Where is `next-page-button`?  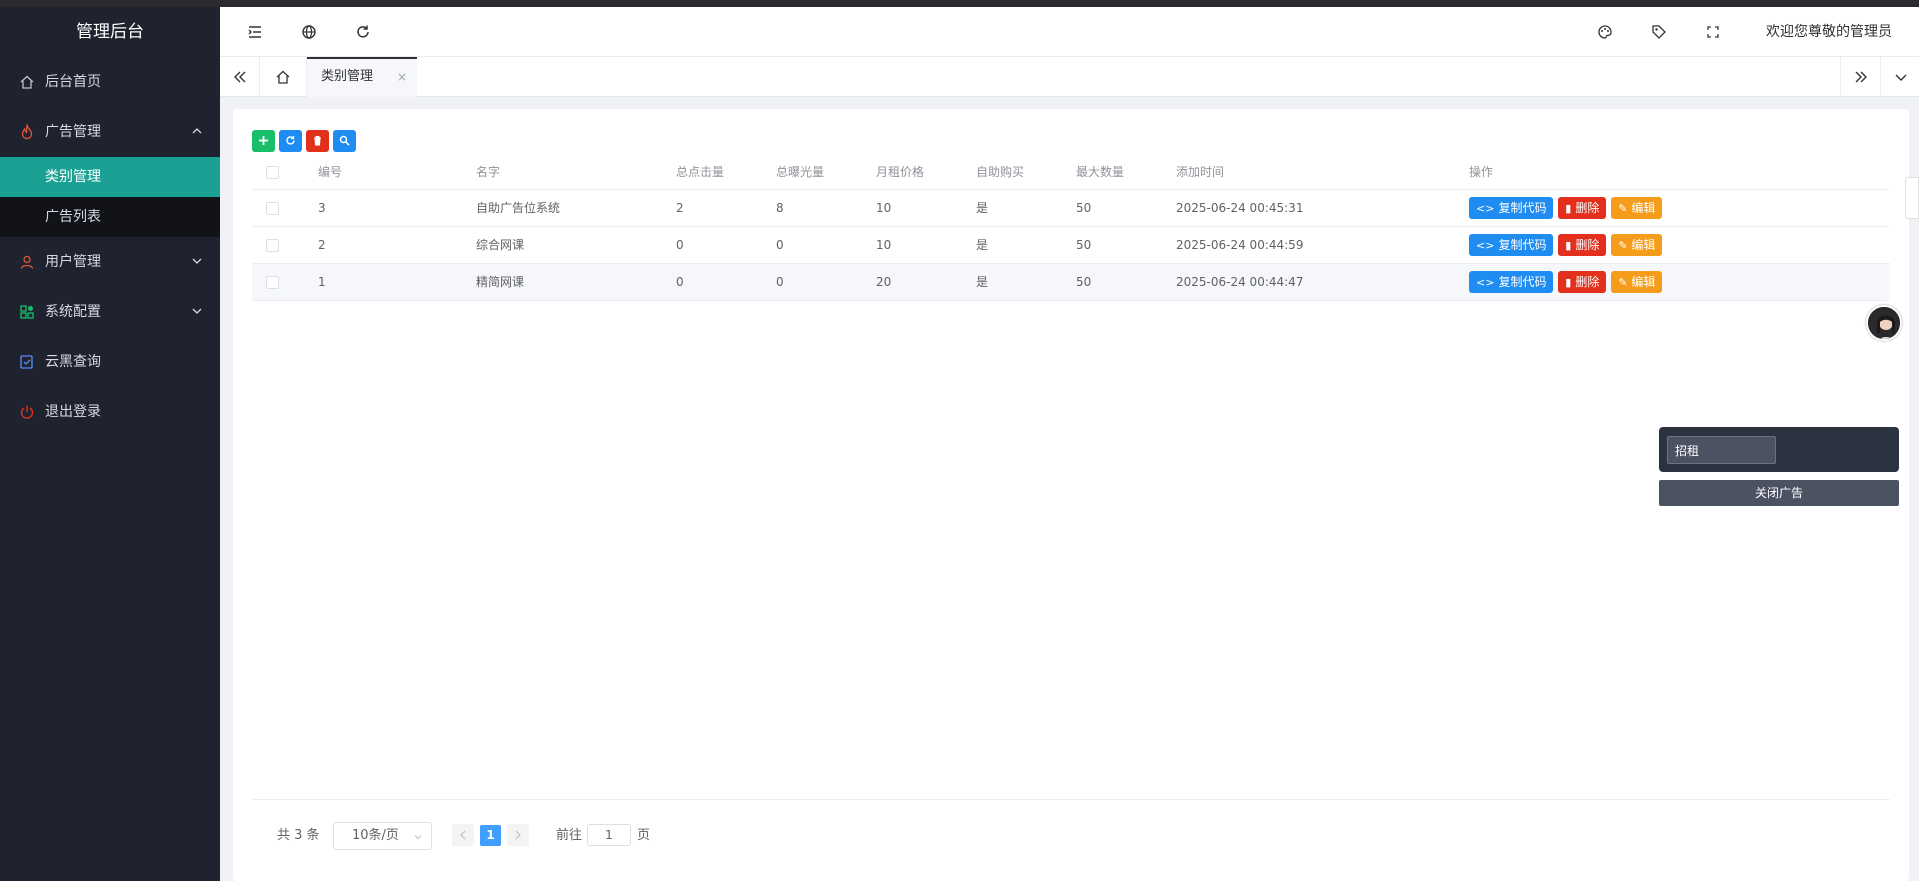 next-page-button is located at coordinates (518, 835).